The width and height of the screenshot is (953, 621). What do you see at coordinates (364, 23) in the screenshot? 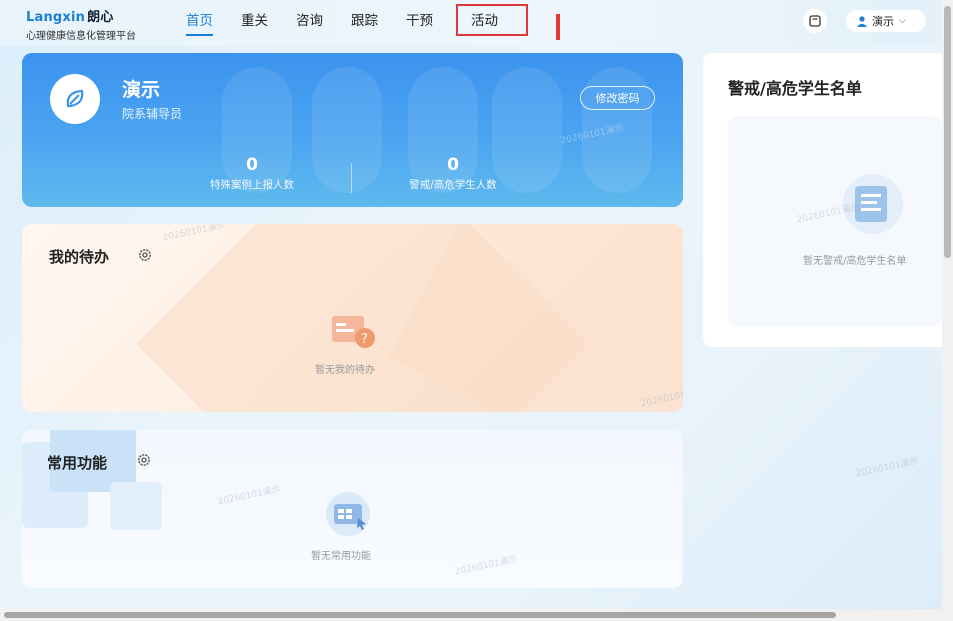
I see `nav-item-track: 跟踪` at bounding box center [364, 23].